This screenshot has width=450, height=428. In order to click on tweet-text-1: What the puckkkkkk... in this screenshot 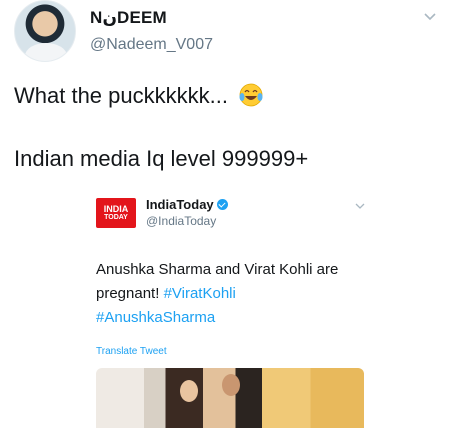, I will do `click(121, 95)`.